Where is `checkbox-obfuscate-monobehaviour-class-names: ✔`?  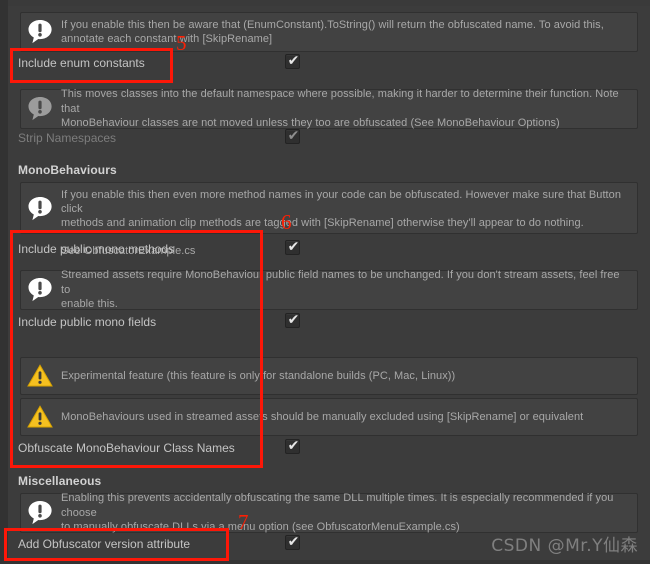
checkbox-obfuscate-monobehaviour-class-names: ✔ is located at coordinates (292, 446).